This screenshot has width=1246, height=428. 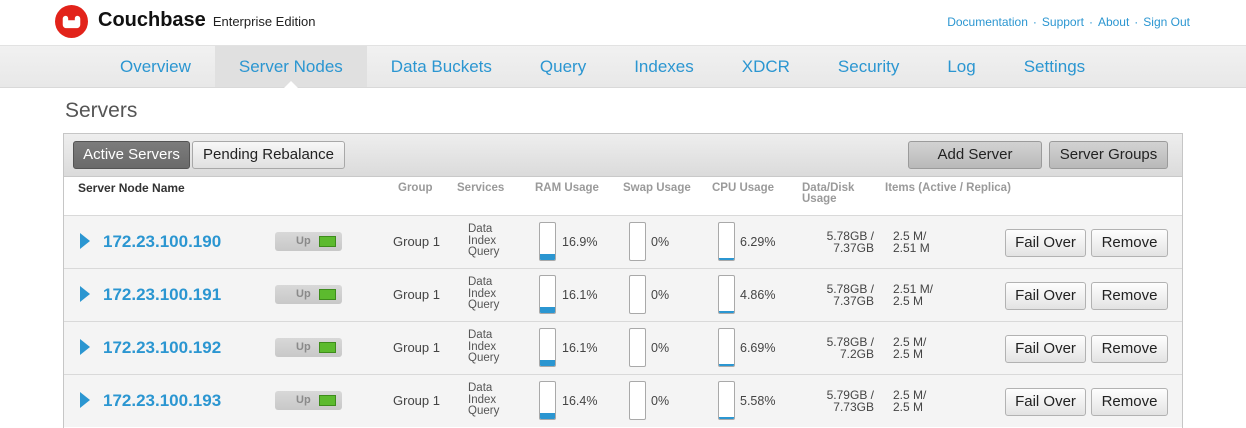 I want to click on items-active-replica: 2.51 M/ 2.5 M, so click(x=913, y=295).